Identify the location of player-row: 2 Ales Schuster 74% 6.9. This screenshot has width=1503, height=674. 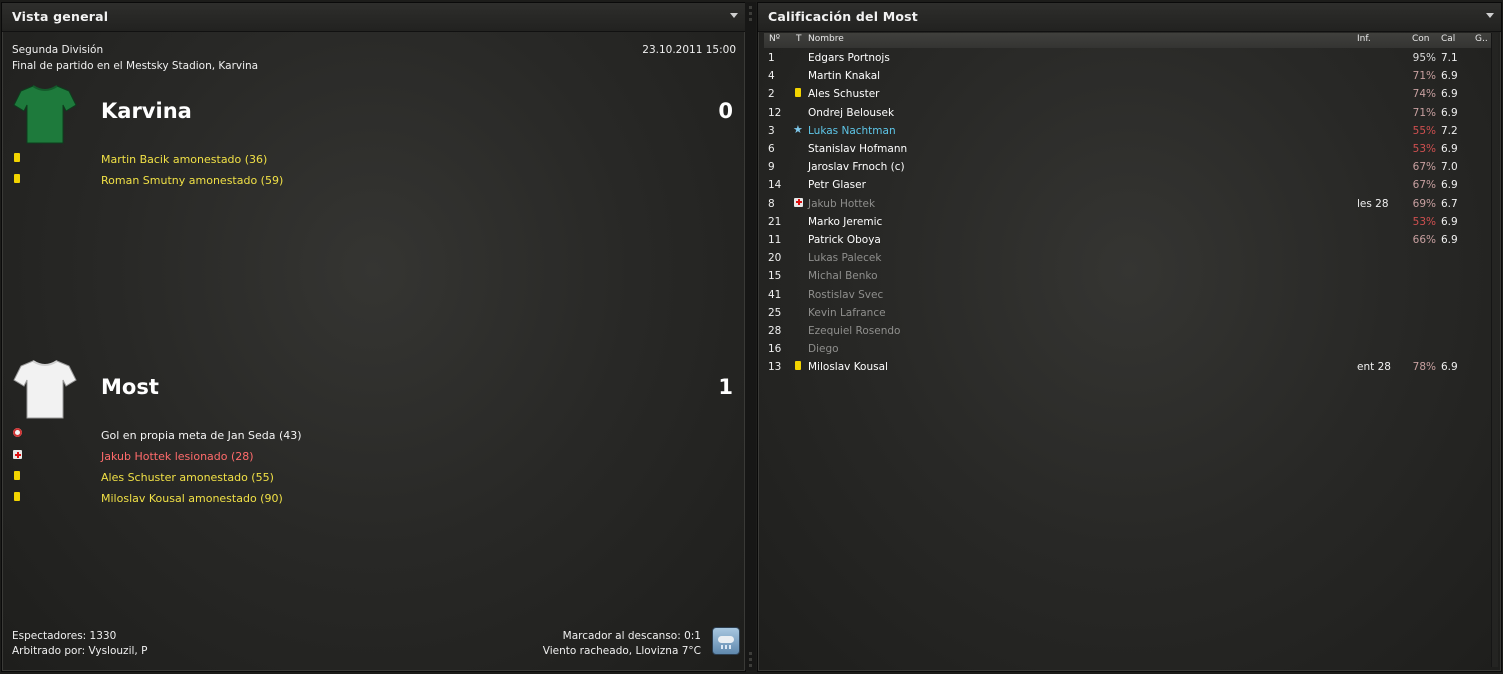
(1129, 94).